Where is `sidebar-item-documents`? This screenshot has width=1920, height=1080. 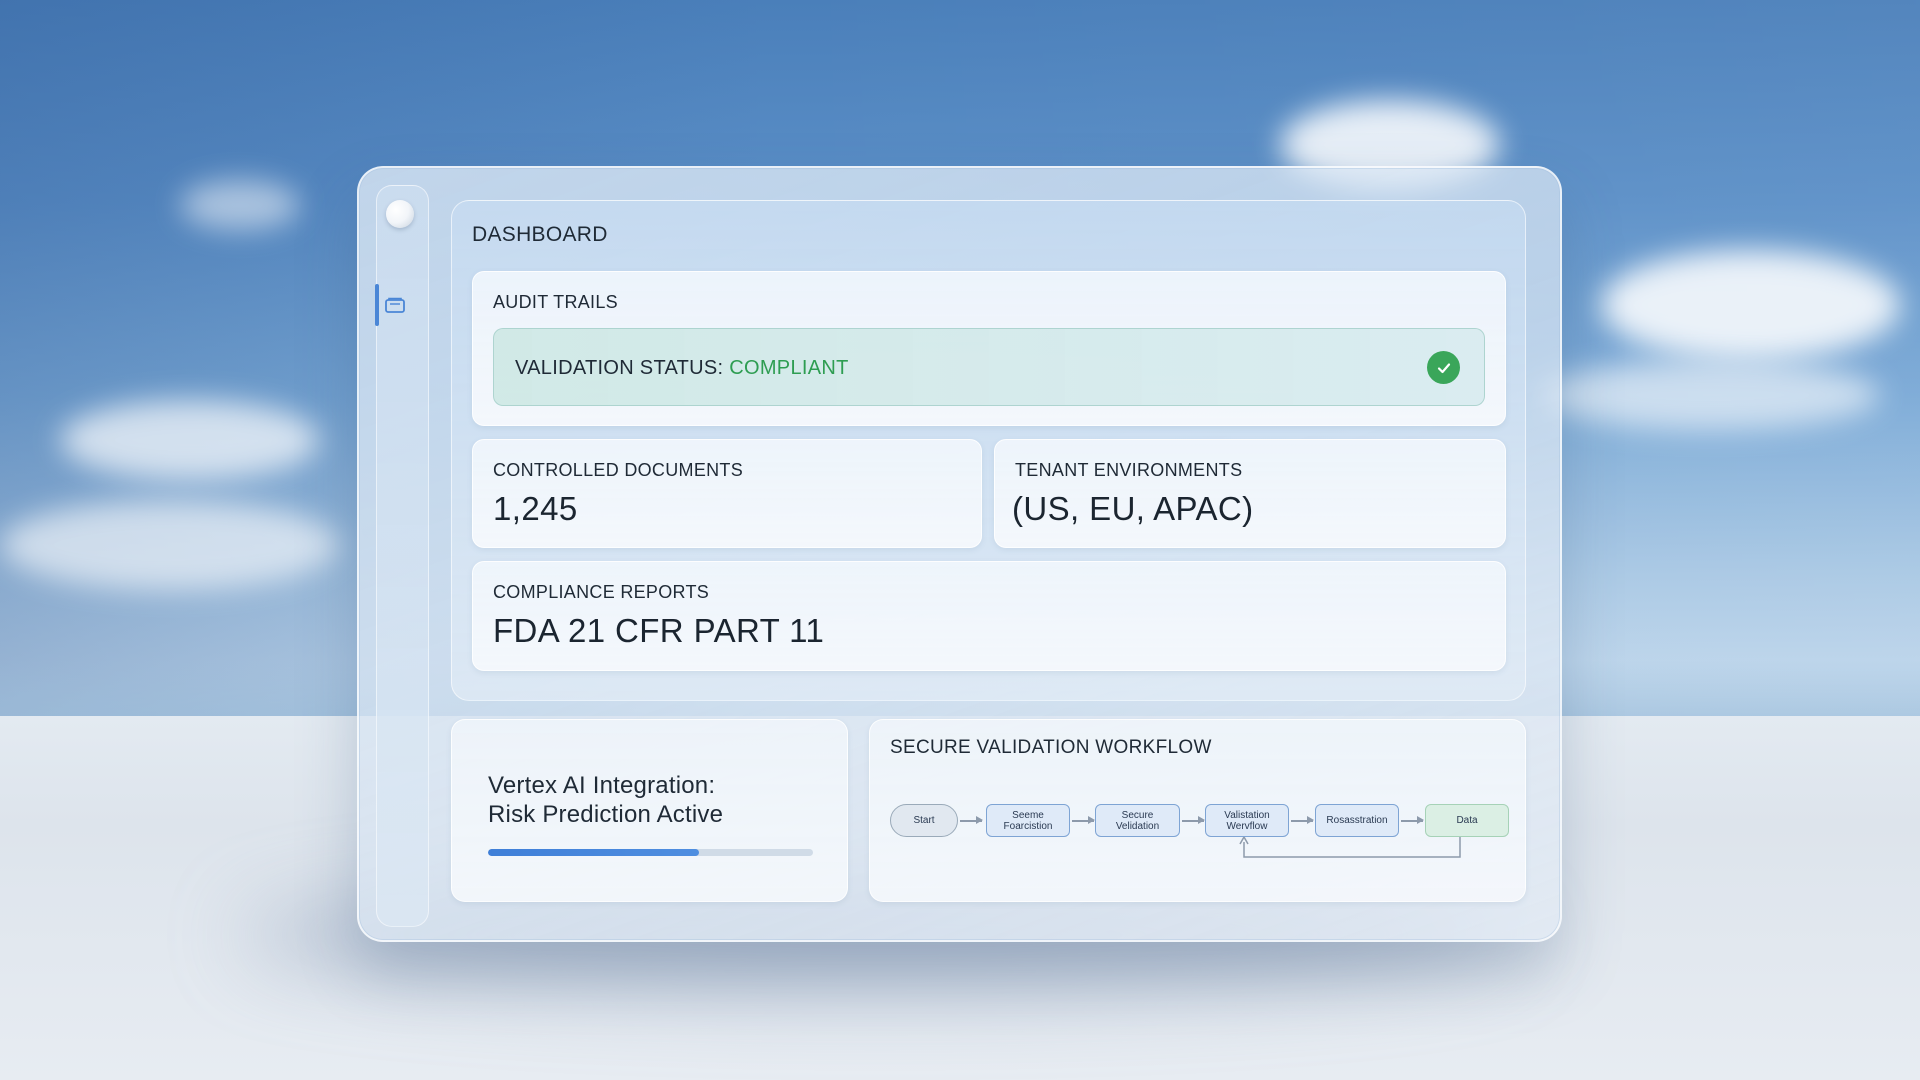
sidebar-item-documents is located at coordinates (394, 305).